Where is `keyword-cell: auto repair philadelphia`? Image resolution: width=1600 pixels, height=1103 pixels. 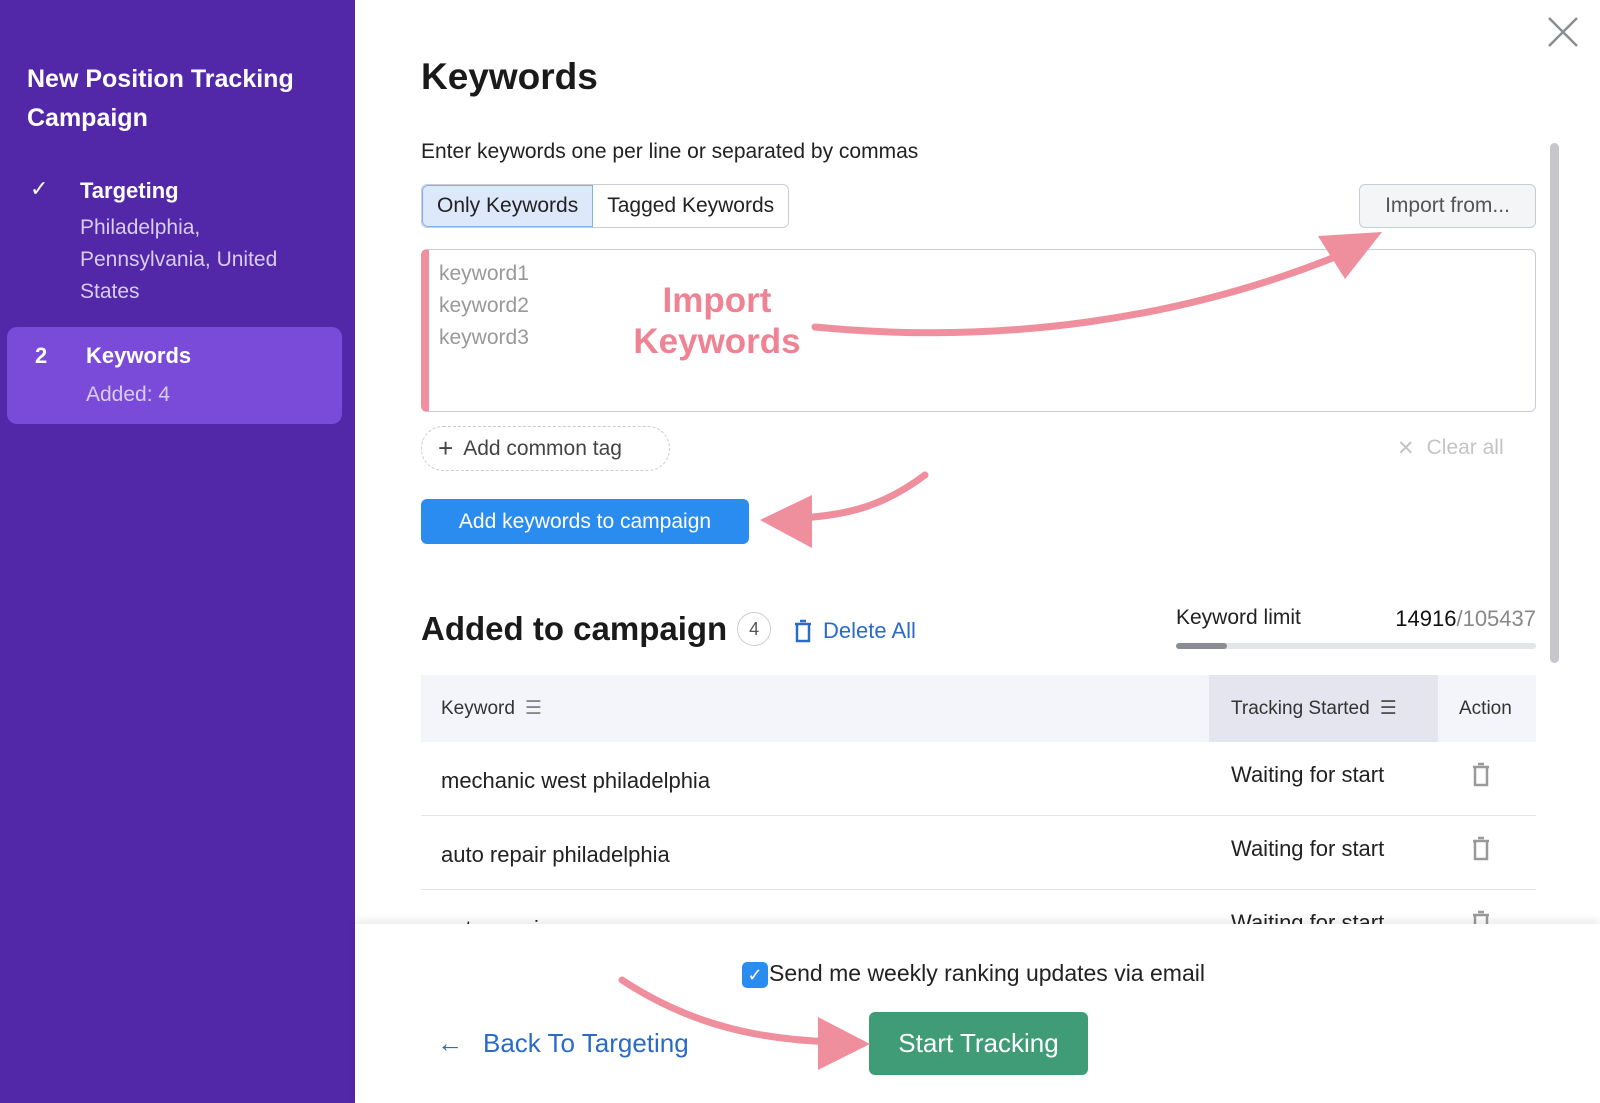
keyword-cell: auto repair philadelphia is located at coordinates (555, 854).